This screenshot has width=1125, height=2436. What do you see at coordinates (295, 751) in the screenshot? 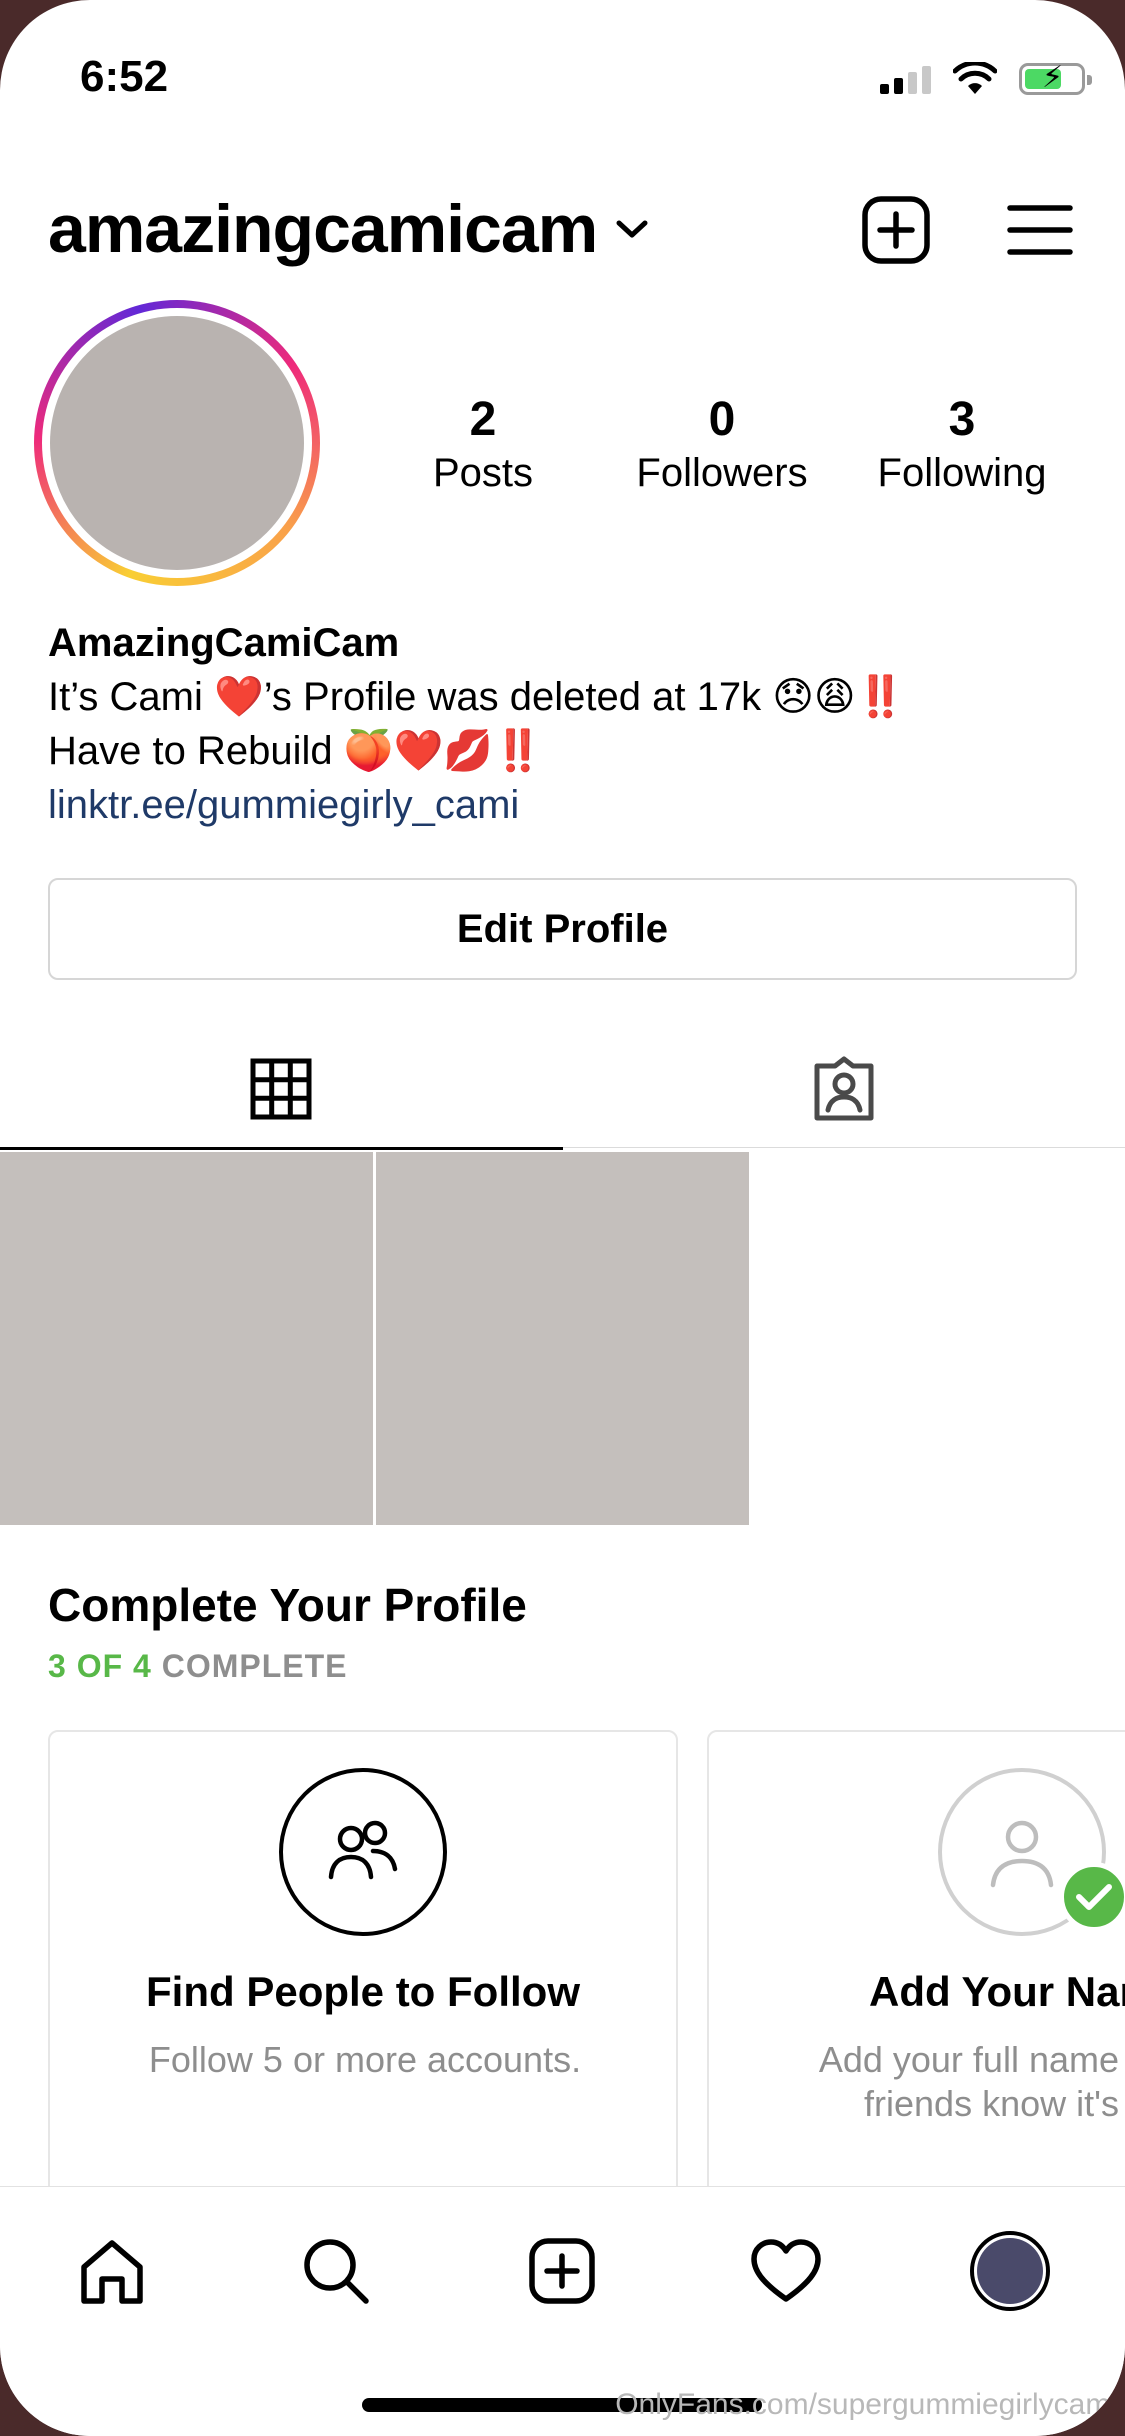
I see `bio-line-2: Have to Rebuild 🍑❤️💋‼️` at bounding box center [295, 751].